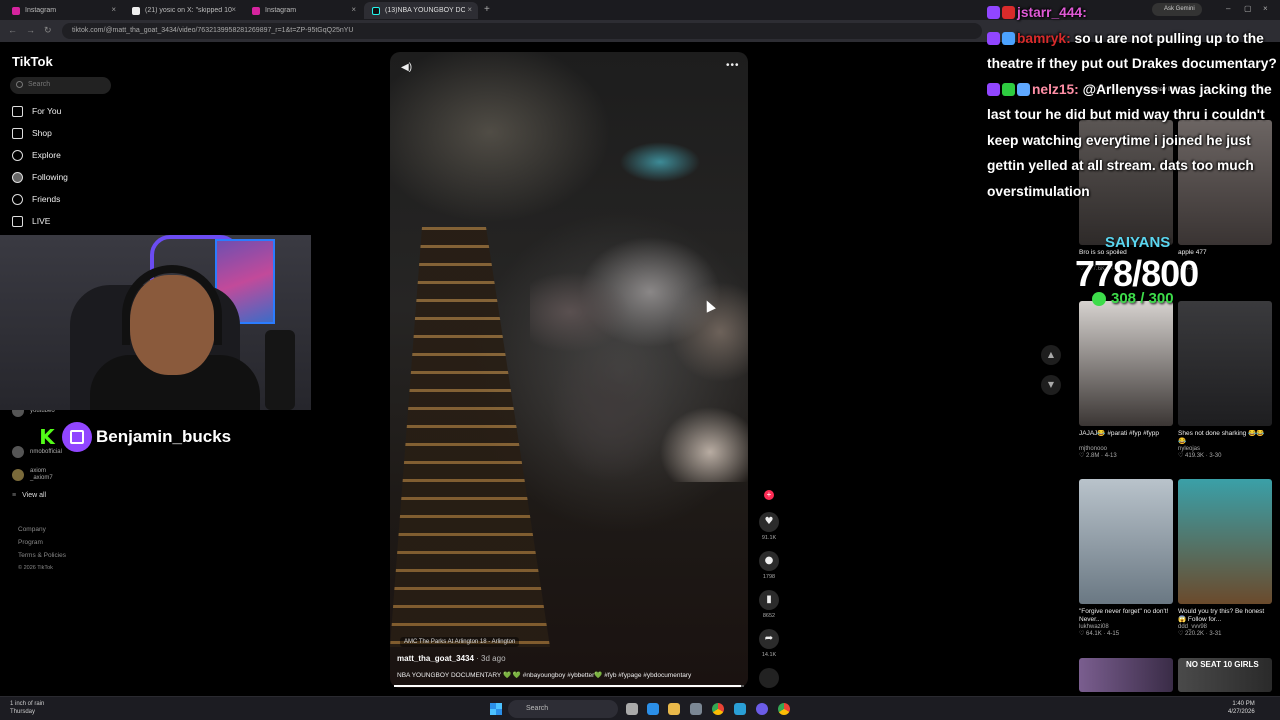 The height and width of the screenshot is (720, 1280). What do you see at coordinates (769, 616) in the screenshot?
I see `save-count: 8652` at bounding box center [769, 616].